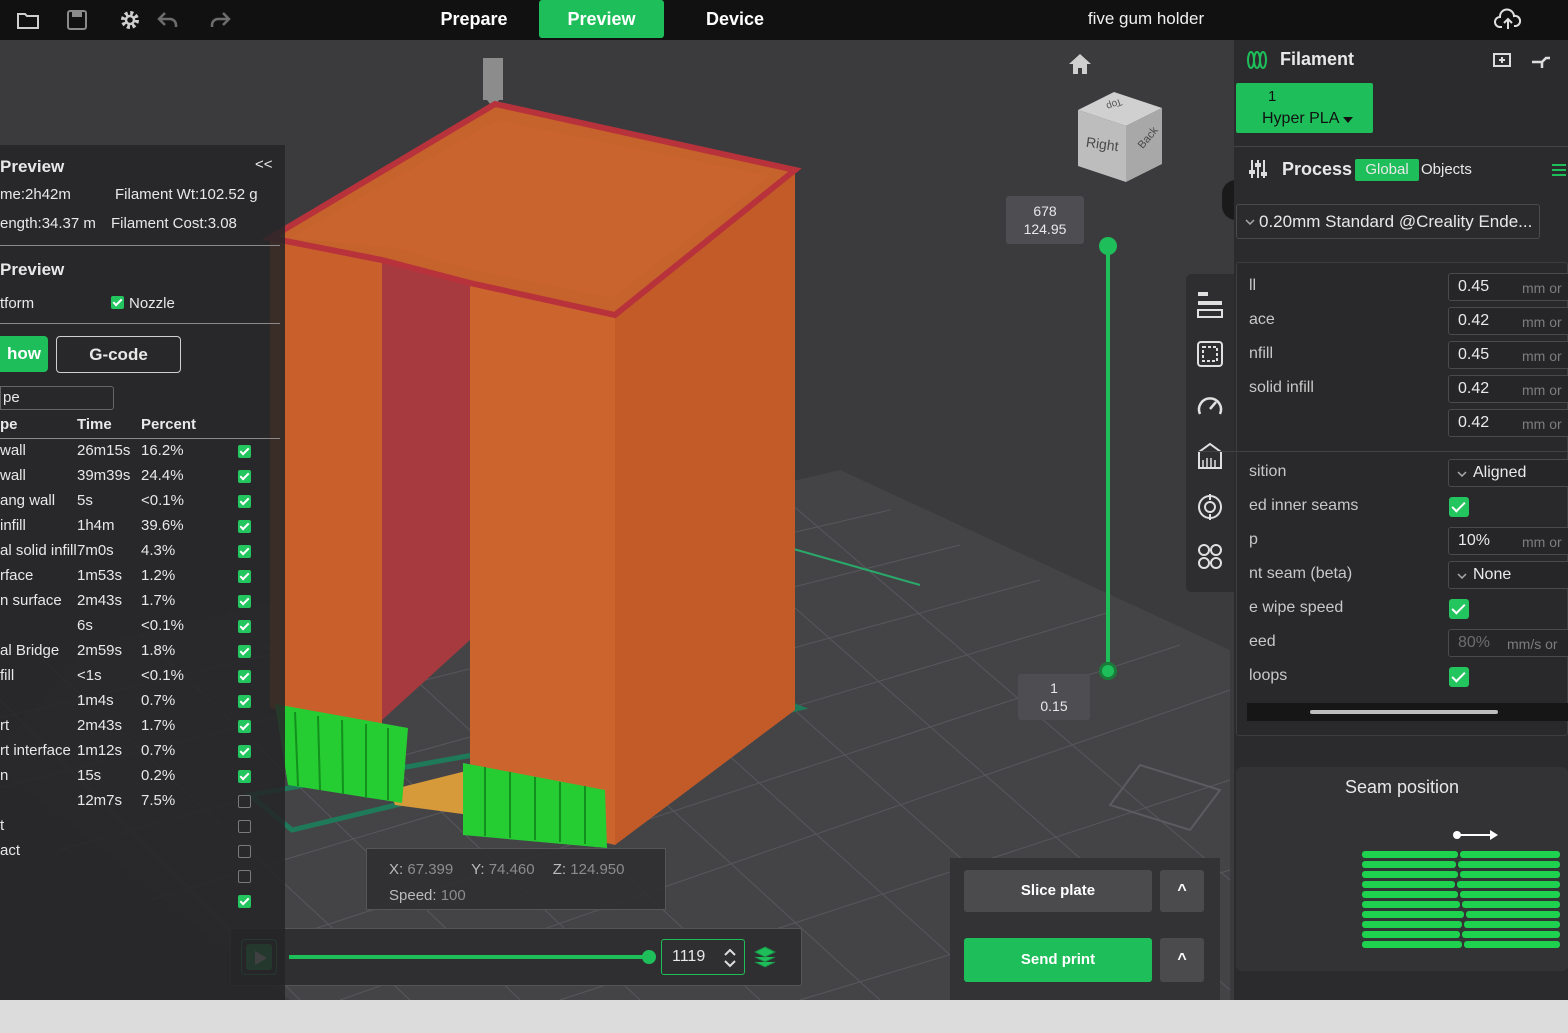  I want to click on speed-value: 100, so click(453, 895).